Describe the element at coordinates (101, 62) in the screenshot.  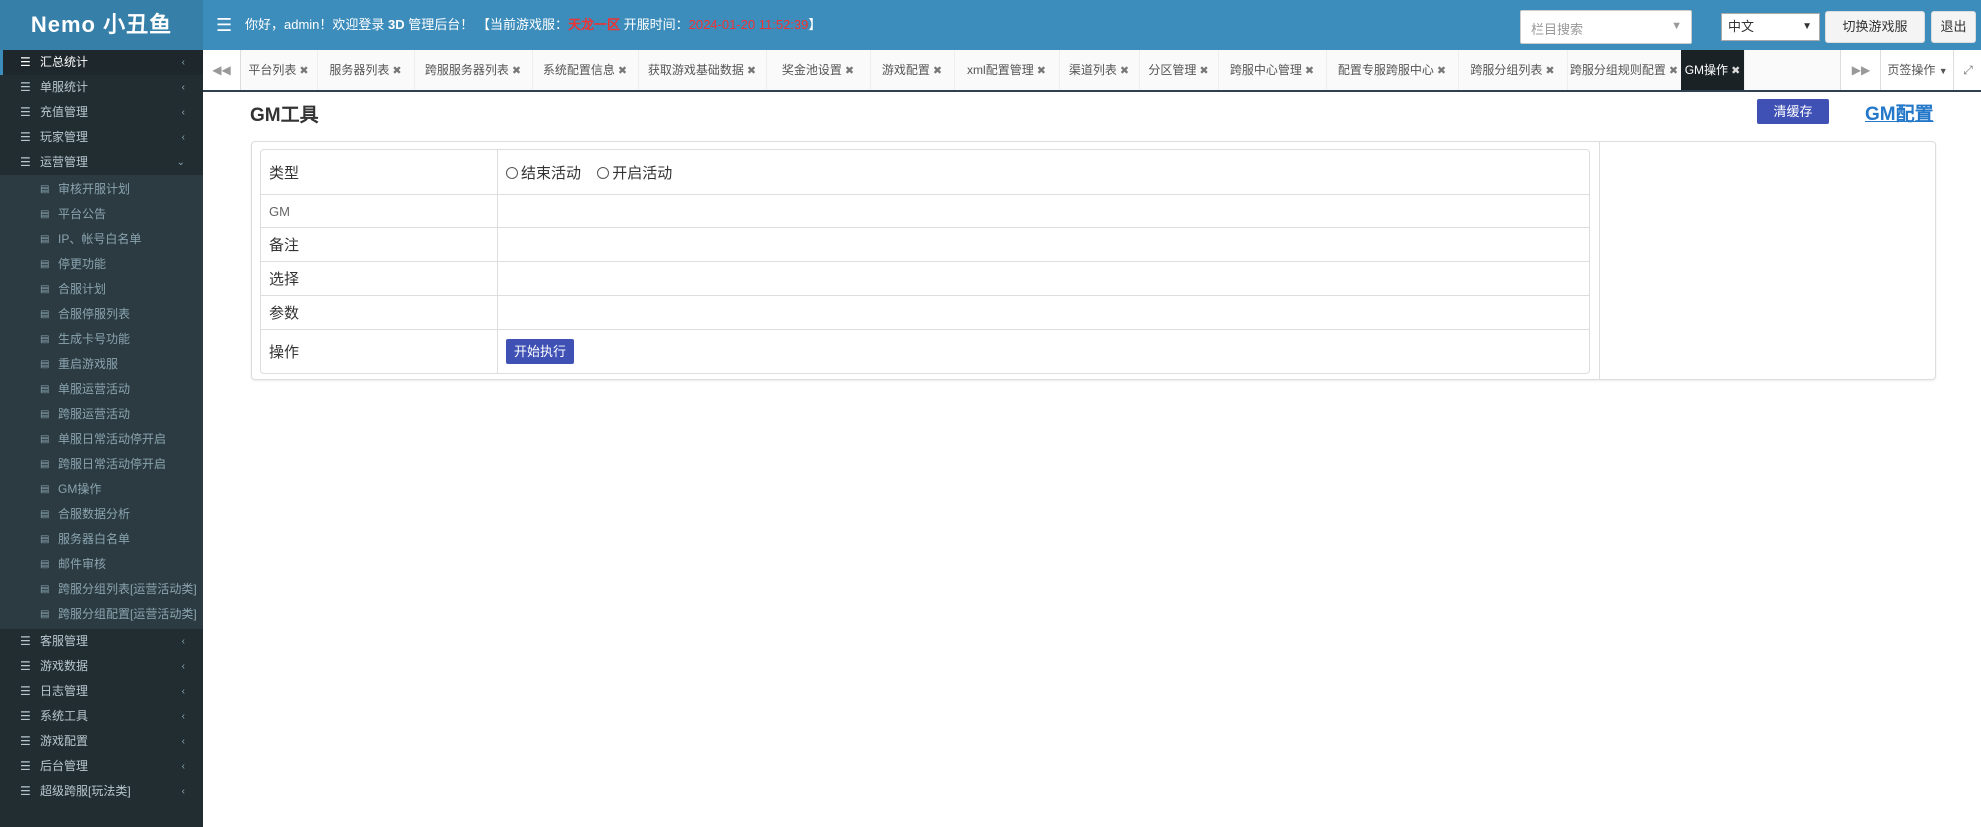
I see `sidebar-group-0: ☰ 汇总统计 ‹` at that location.